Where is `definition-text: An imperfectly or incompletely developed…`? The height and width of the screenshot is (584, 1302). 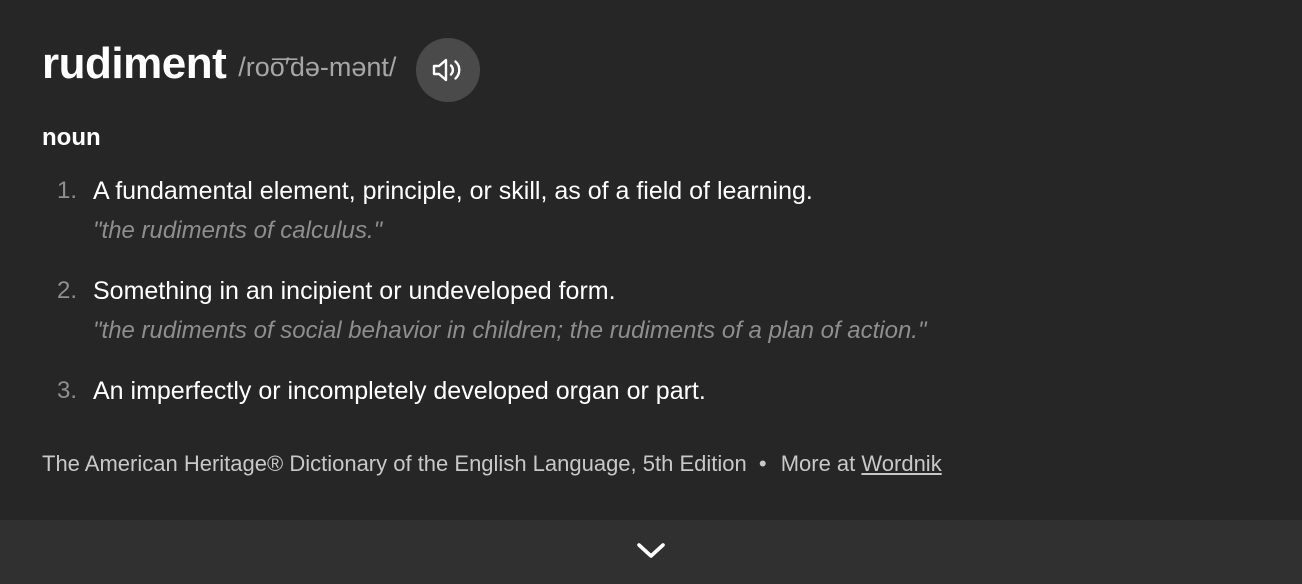 definition-text: An imperfectly or incompletely developed… is located at coordinates (399, 391).